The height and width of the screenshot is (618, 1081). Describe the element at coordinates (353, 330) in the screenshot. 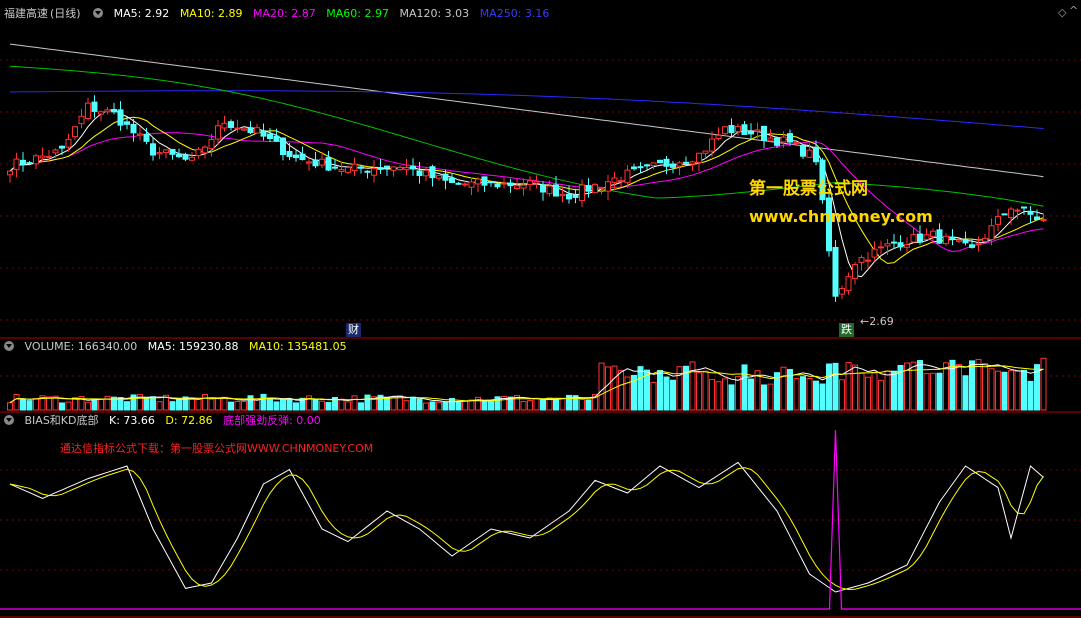

I see `finance-marker: 财` at that location.